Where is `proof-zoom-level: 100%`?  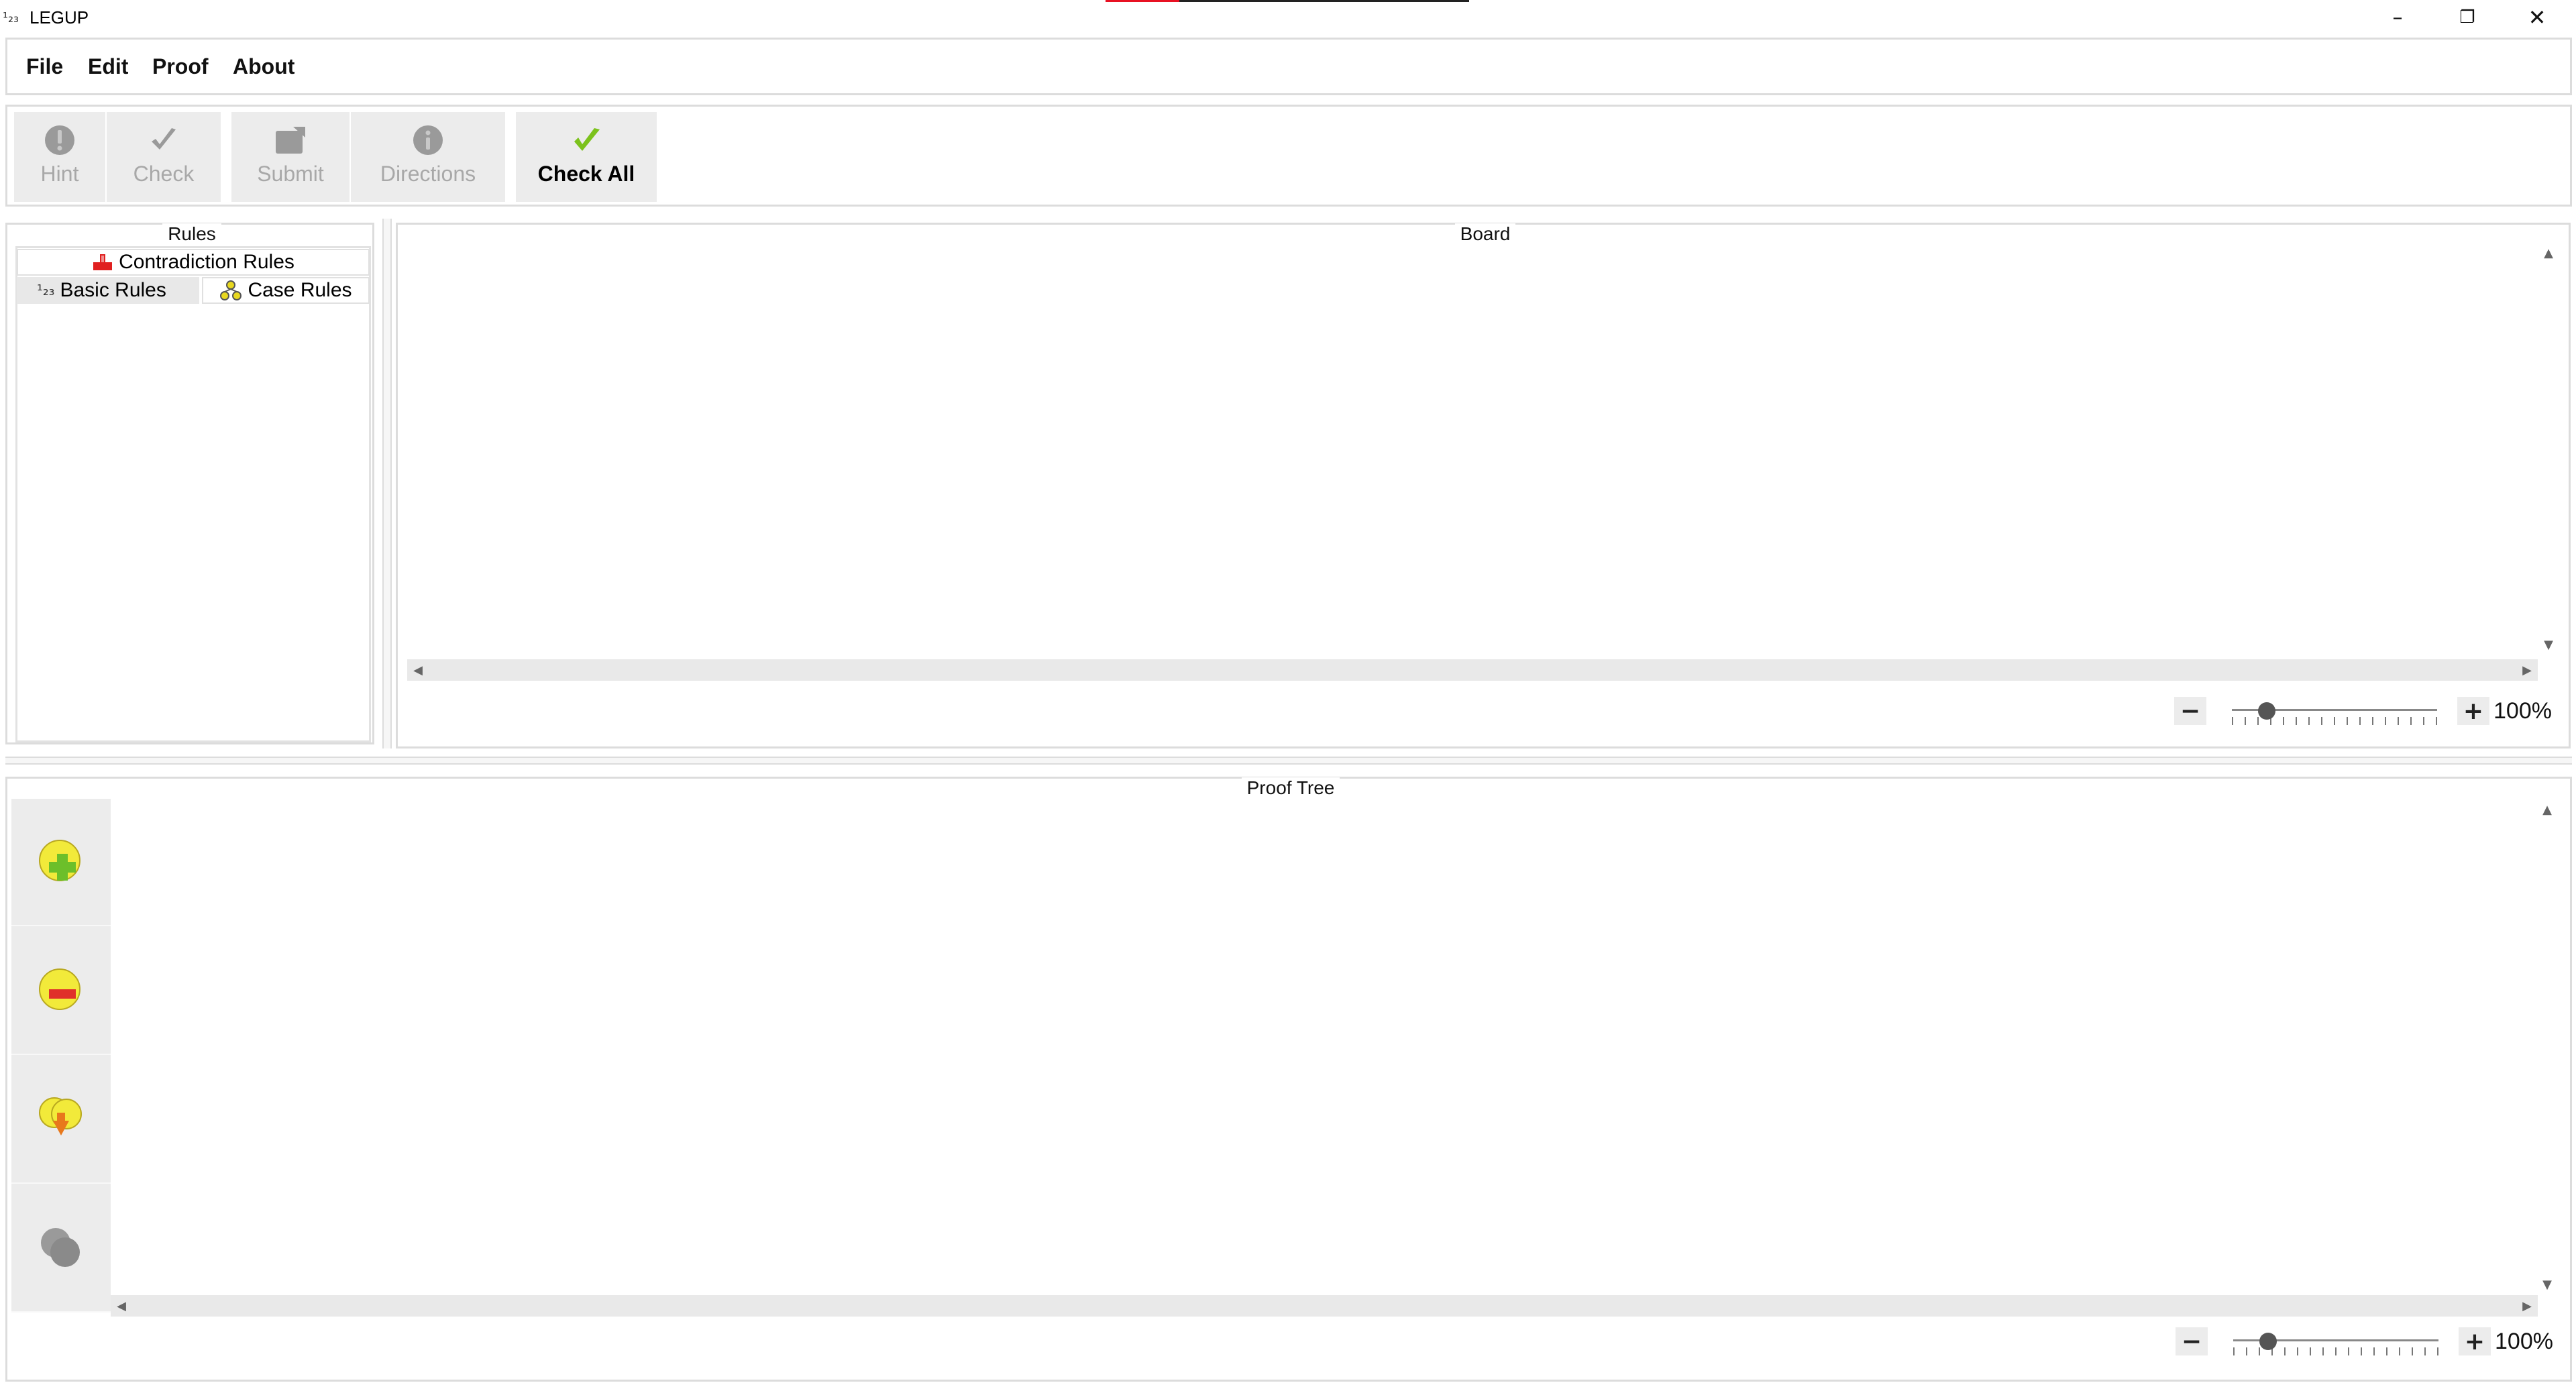
proof-zoom-level: 100% is located at coordinates (2524, 1341).